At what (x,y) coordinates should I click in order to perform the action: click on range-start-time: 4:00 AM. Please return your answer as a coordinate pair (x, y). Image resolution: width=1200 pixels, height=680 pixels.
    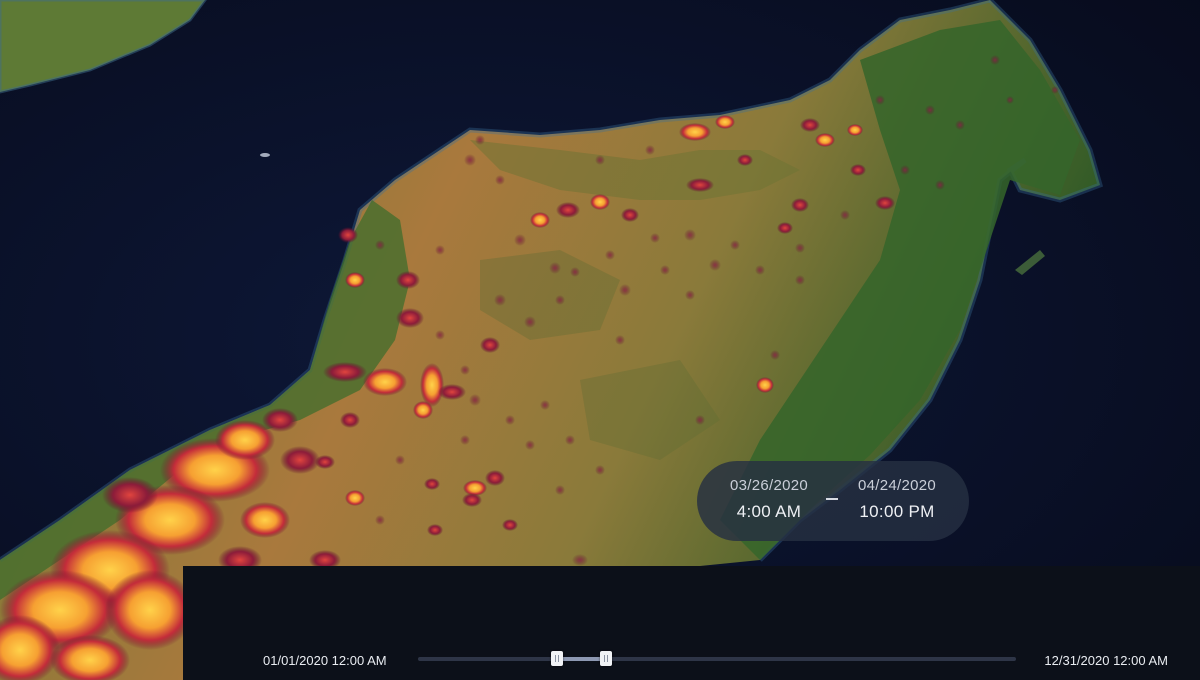
    Looking at the image, I should click on (769, 511).